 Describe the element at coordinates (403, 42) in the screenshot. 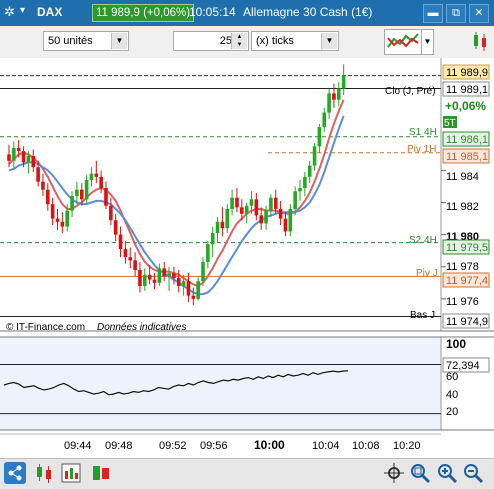

I see `indicators-button` at that location.